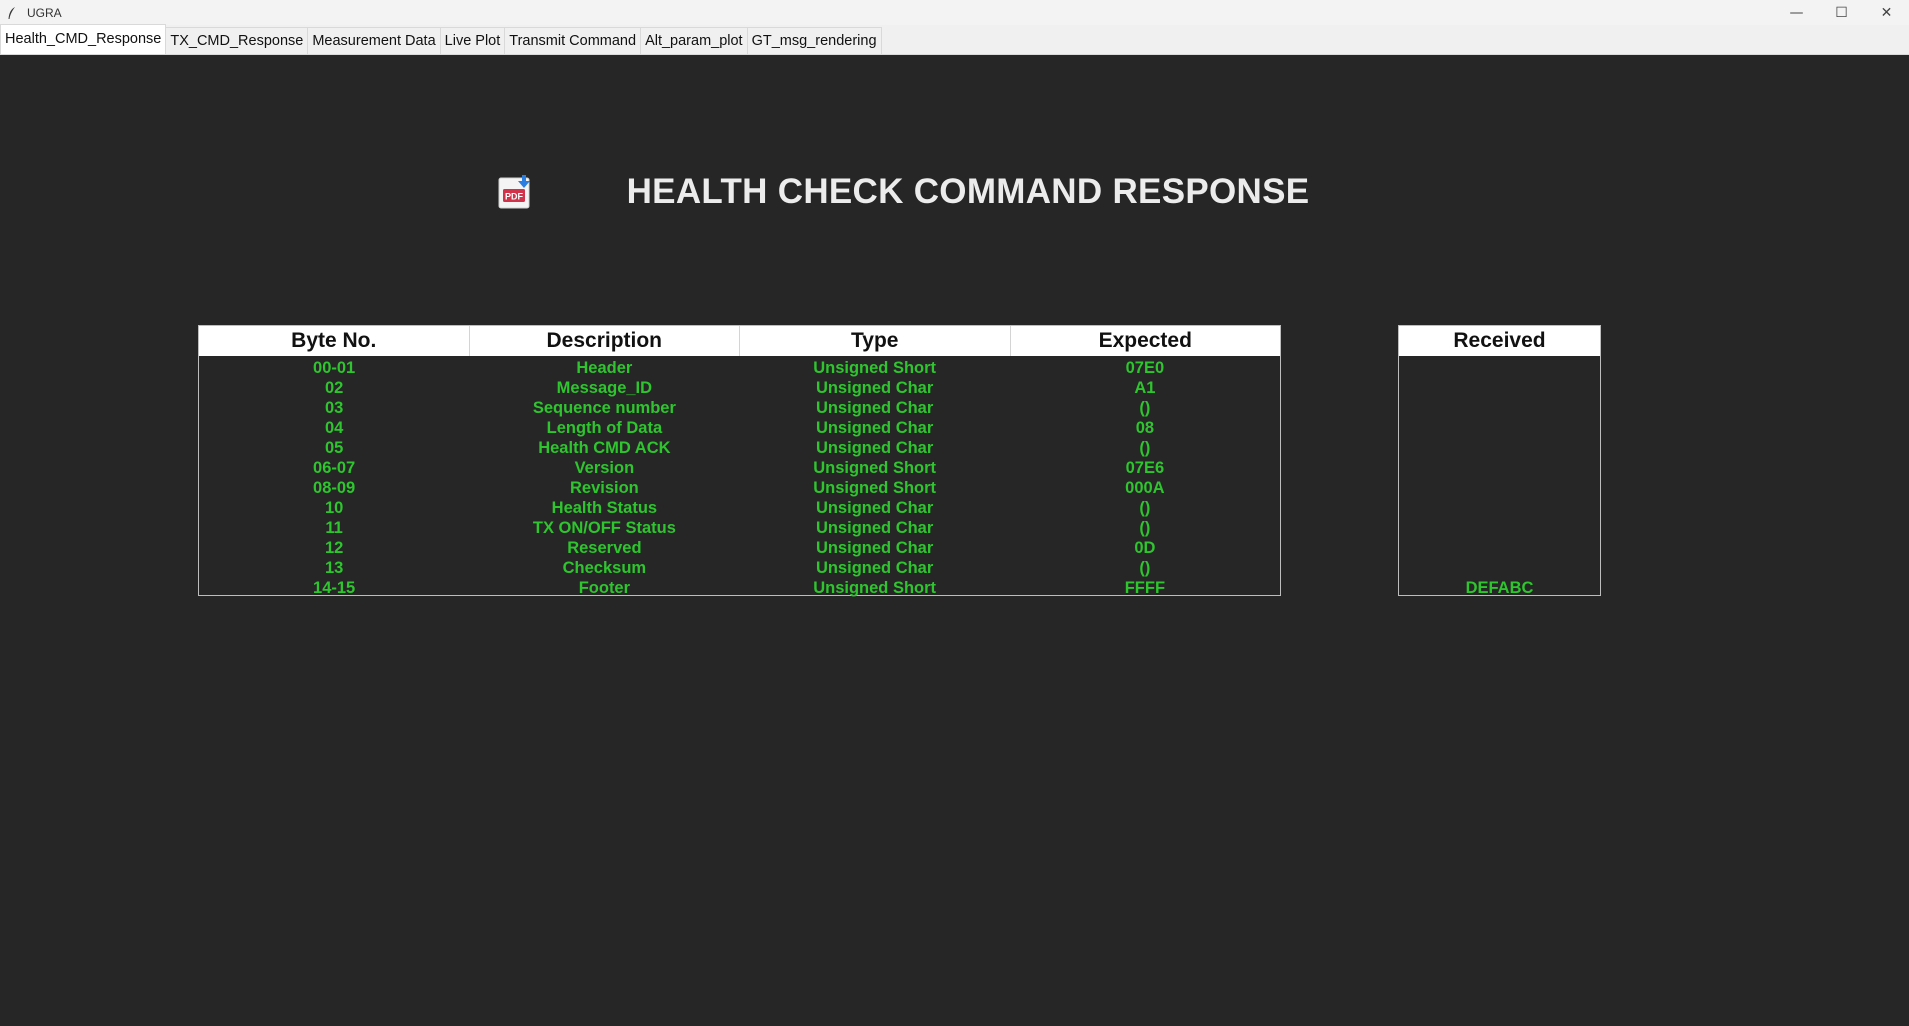 Image resolution: width=1909 pixels, height=1026 pixels. Describe the element at coordinates (1145, 468) in the screenshot. I see `cell-expected: 07E6` at that location.